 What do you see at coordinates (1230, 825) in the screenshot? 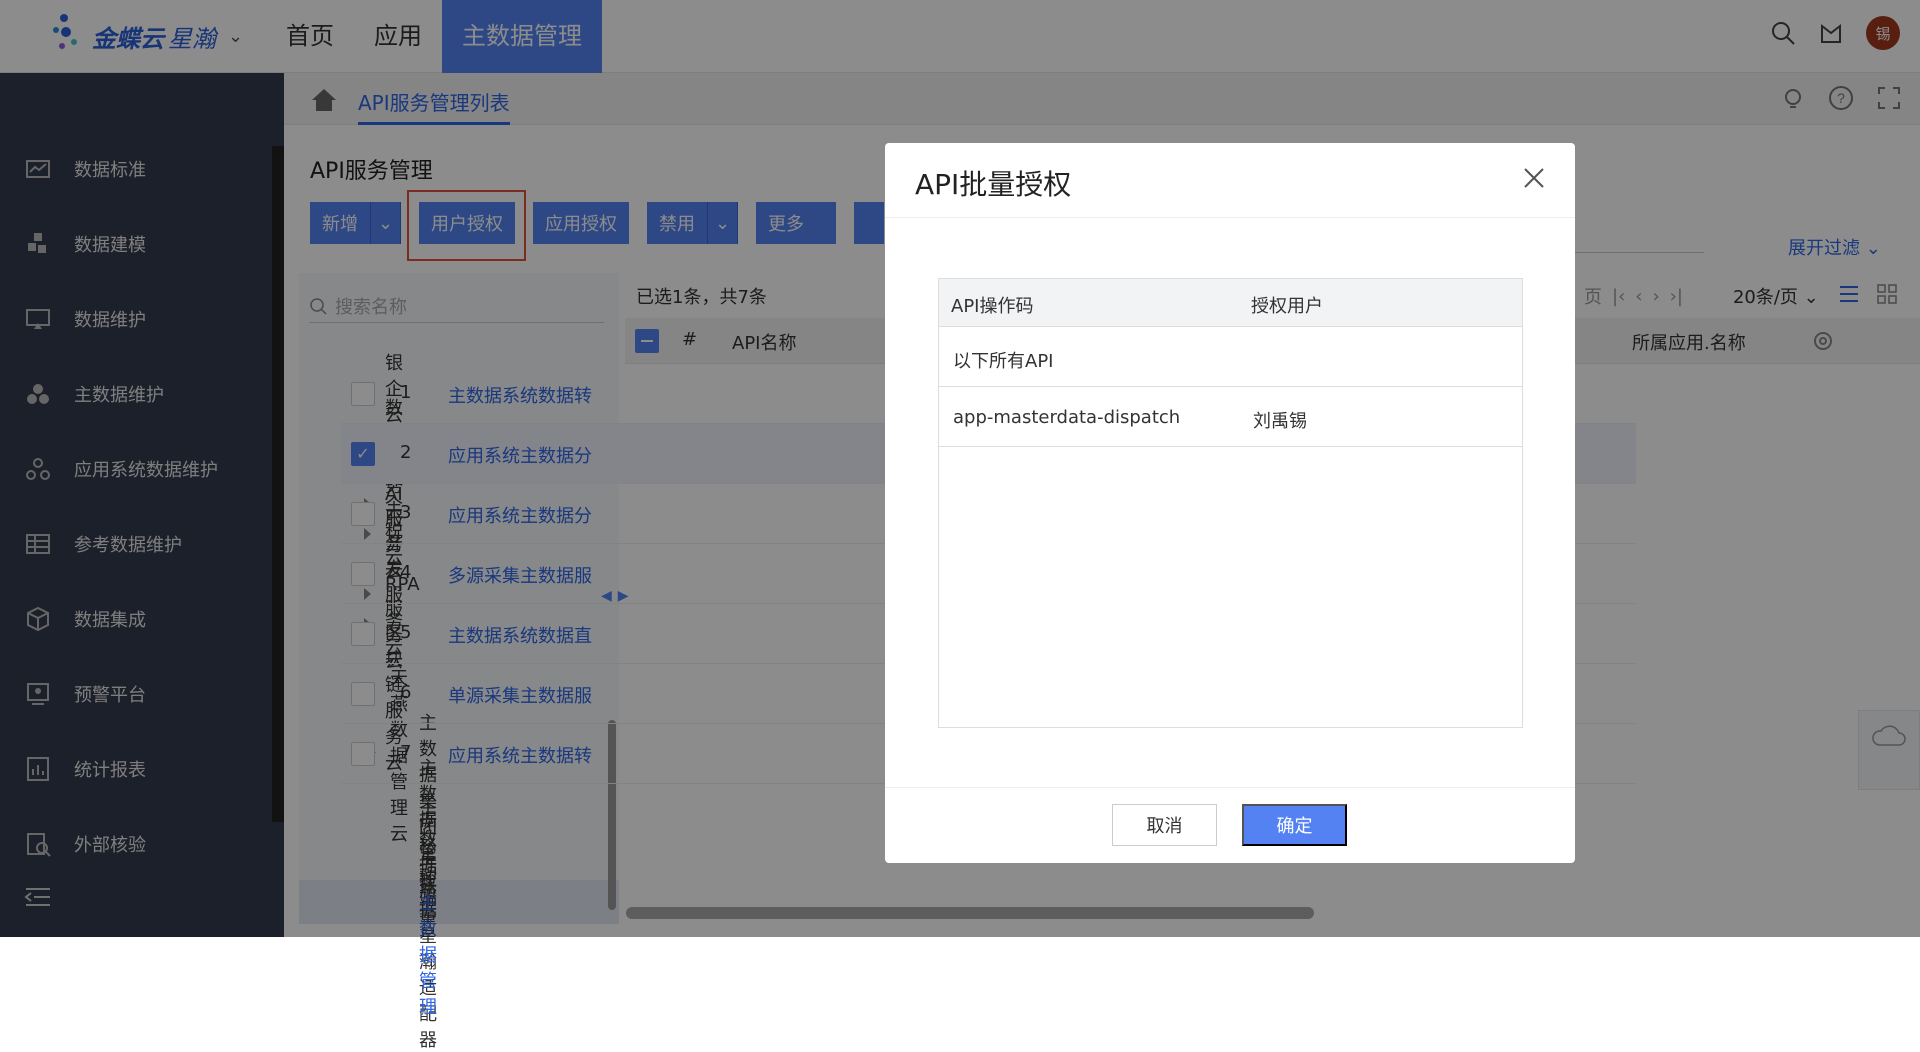
I see `dialog-footer` at bounding box center [1230, 825].